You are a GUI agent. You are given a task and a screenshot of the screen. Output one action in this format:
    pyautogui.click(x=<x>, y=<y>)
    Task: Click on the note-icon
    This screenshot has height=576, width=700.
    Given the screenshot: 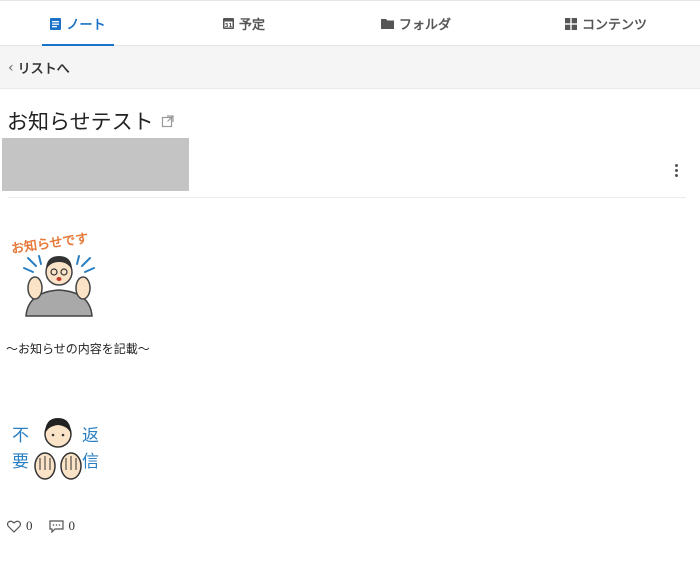 What is the action you would take?
    pyautogui.click(x=56, y=23)
    